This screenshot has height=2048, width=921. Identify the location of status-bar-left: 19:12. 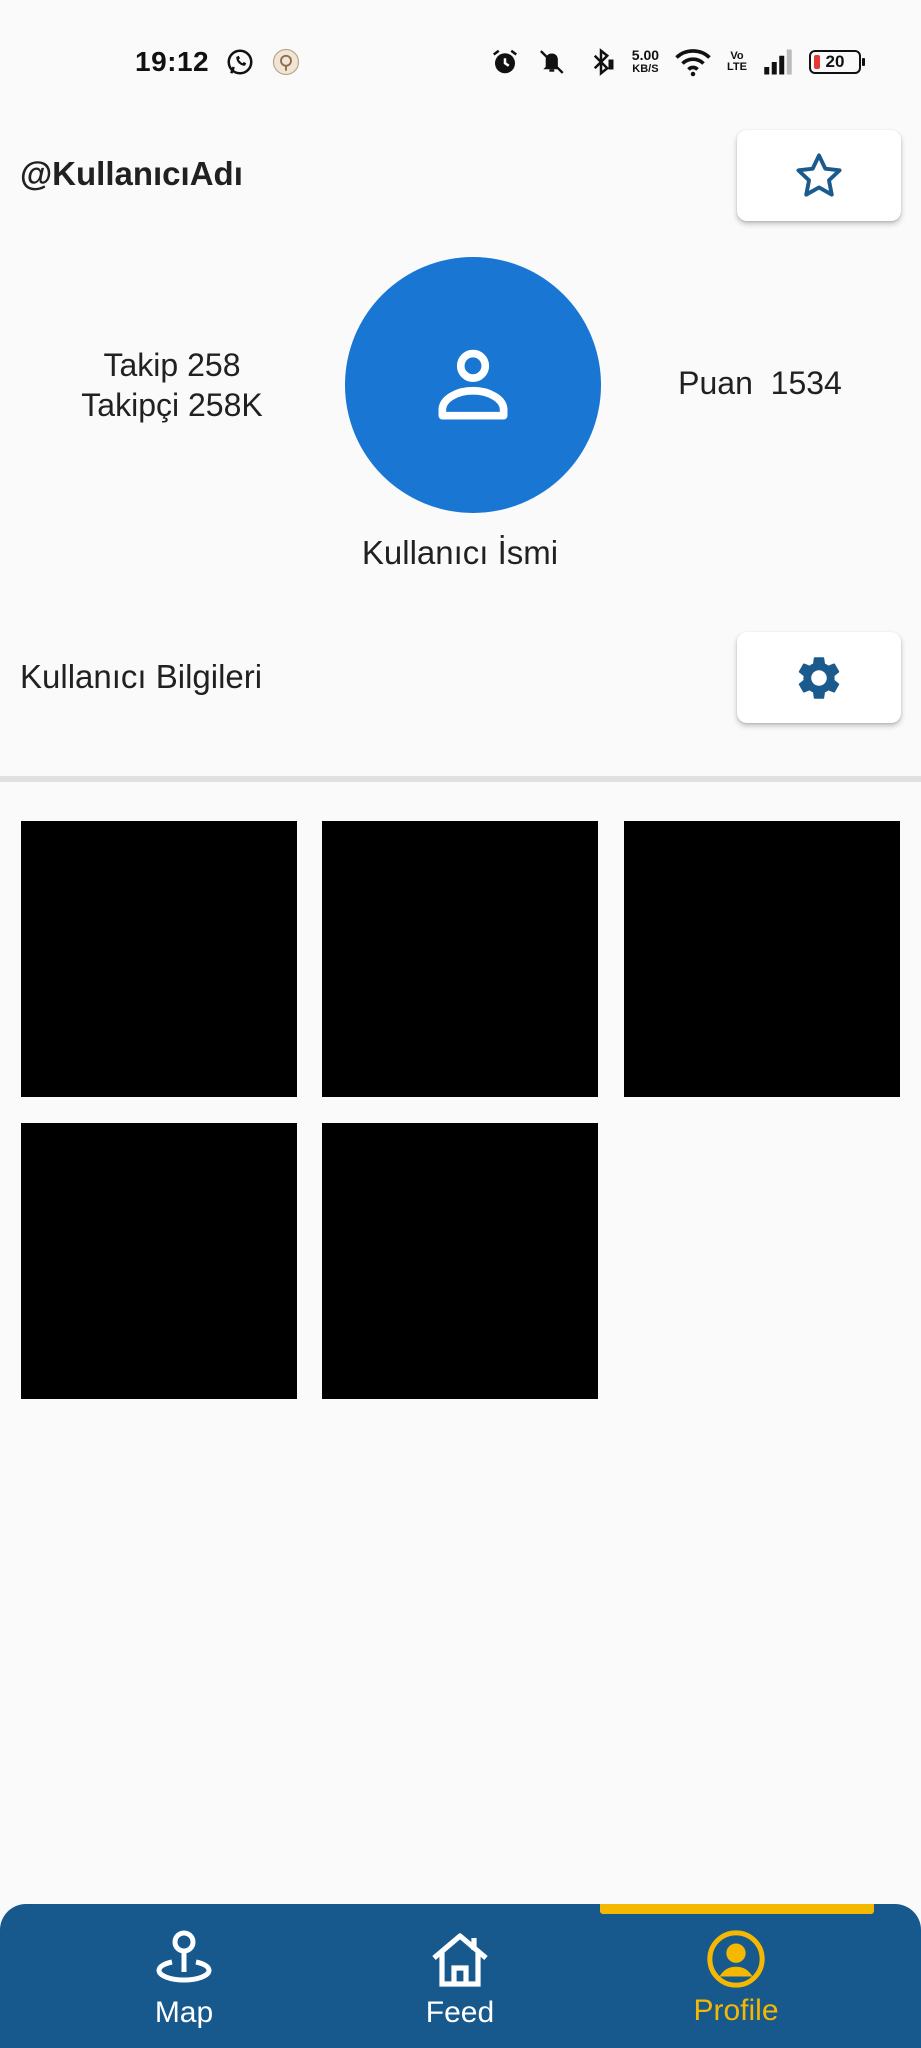
(218, 62).